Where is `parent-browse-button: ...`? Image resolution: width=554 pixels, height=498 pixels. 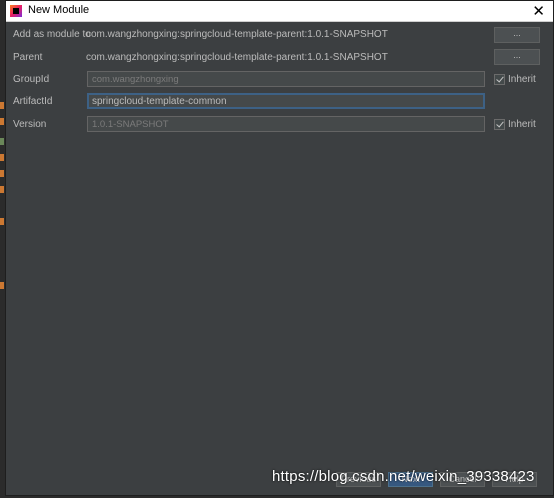 parent-browse-button: ... is located at coordinates (517, 57).